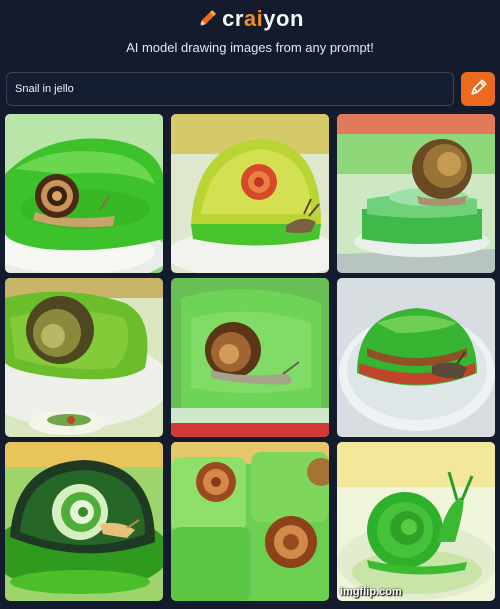  I want to click on brand-logo: craiyon, so click(250, 19).